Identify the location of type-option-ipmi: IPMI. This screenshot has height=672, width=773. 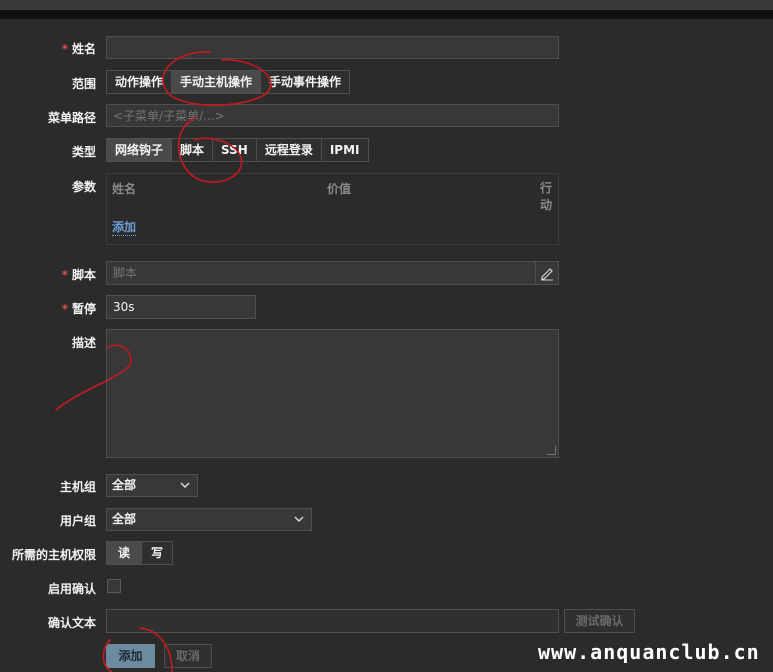
(345, 150).